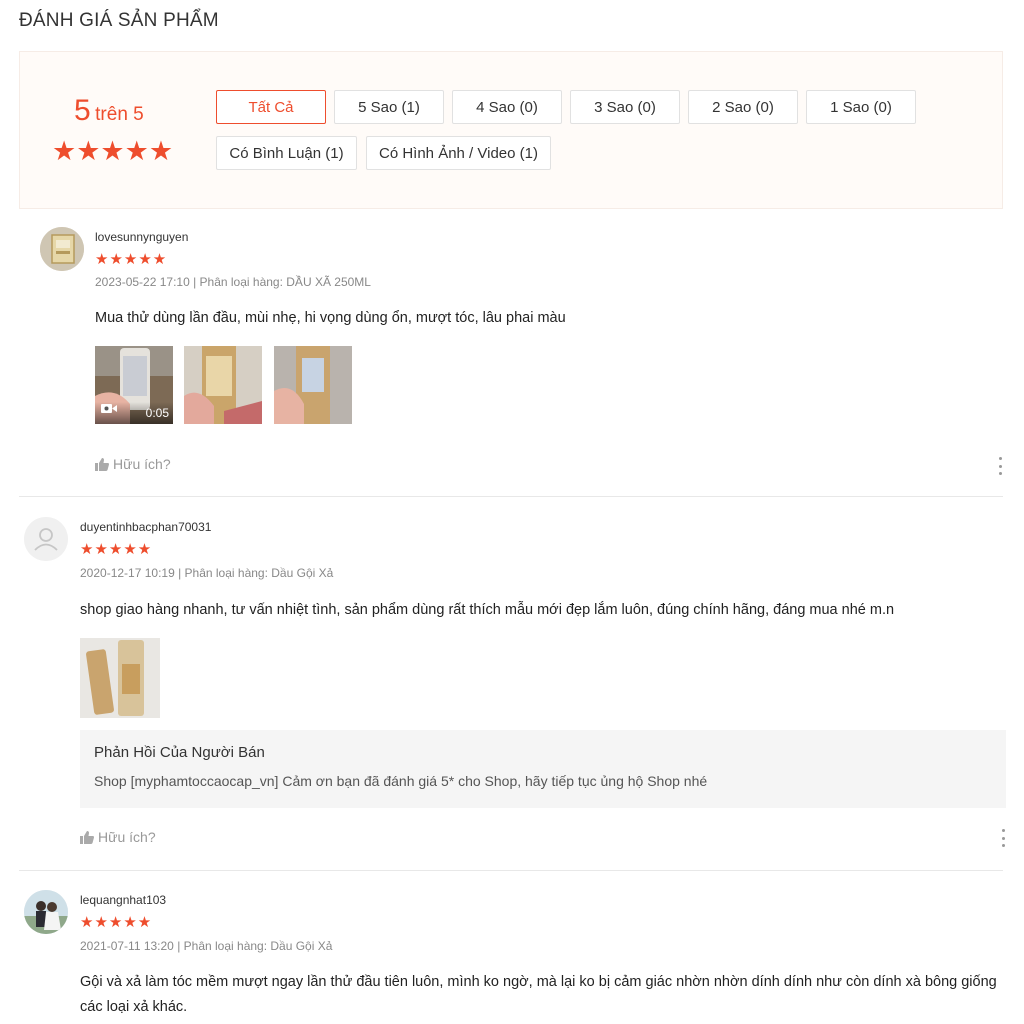  What do you see at coordinates (861, 107) in the screenshot?
I see `filter-1-star: 1 Sao (0)` at bounding box center [861, 107].